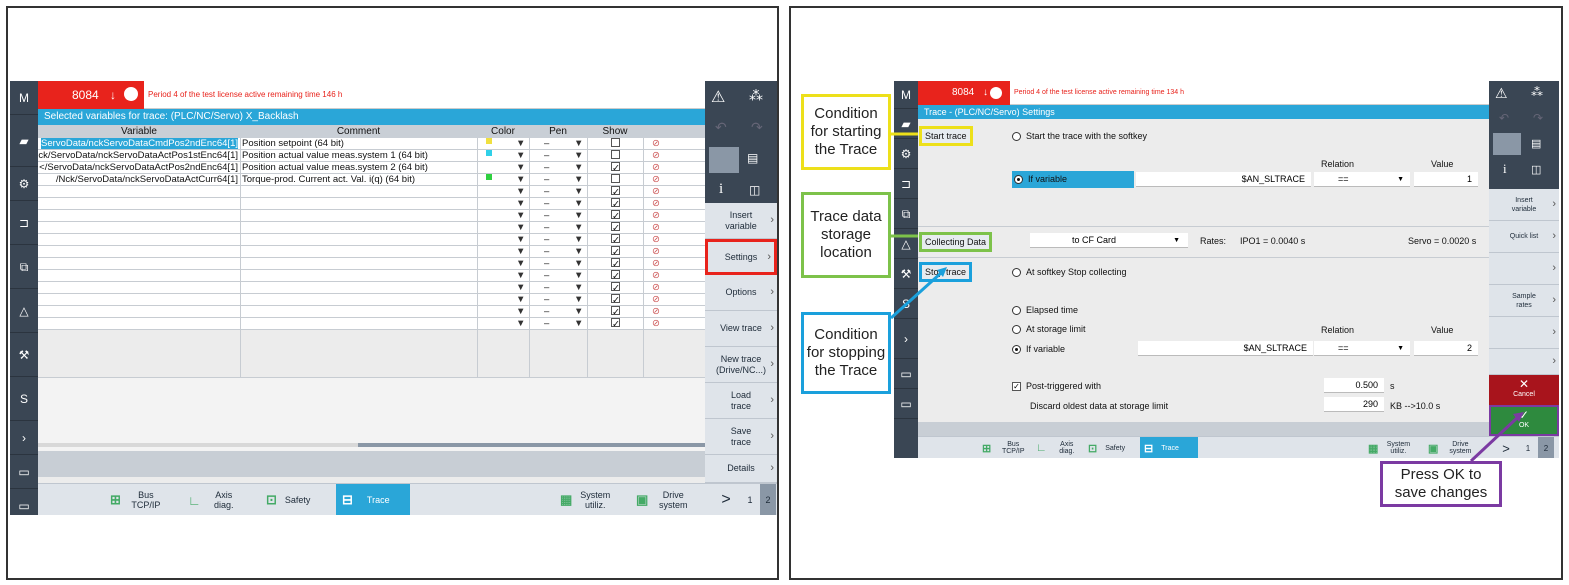 The height and width of the screenshot is (585, 1569). What do you see at coordinates (24, 502) in the screenshot?
I see `keyboard-icon: ▭` at bounding box center [24, 502].